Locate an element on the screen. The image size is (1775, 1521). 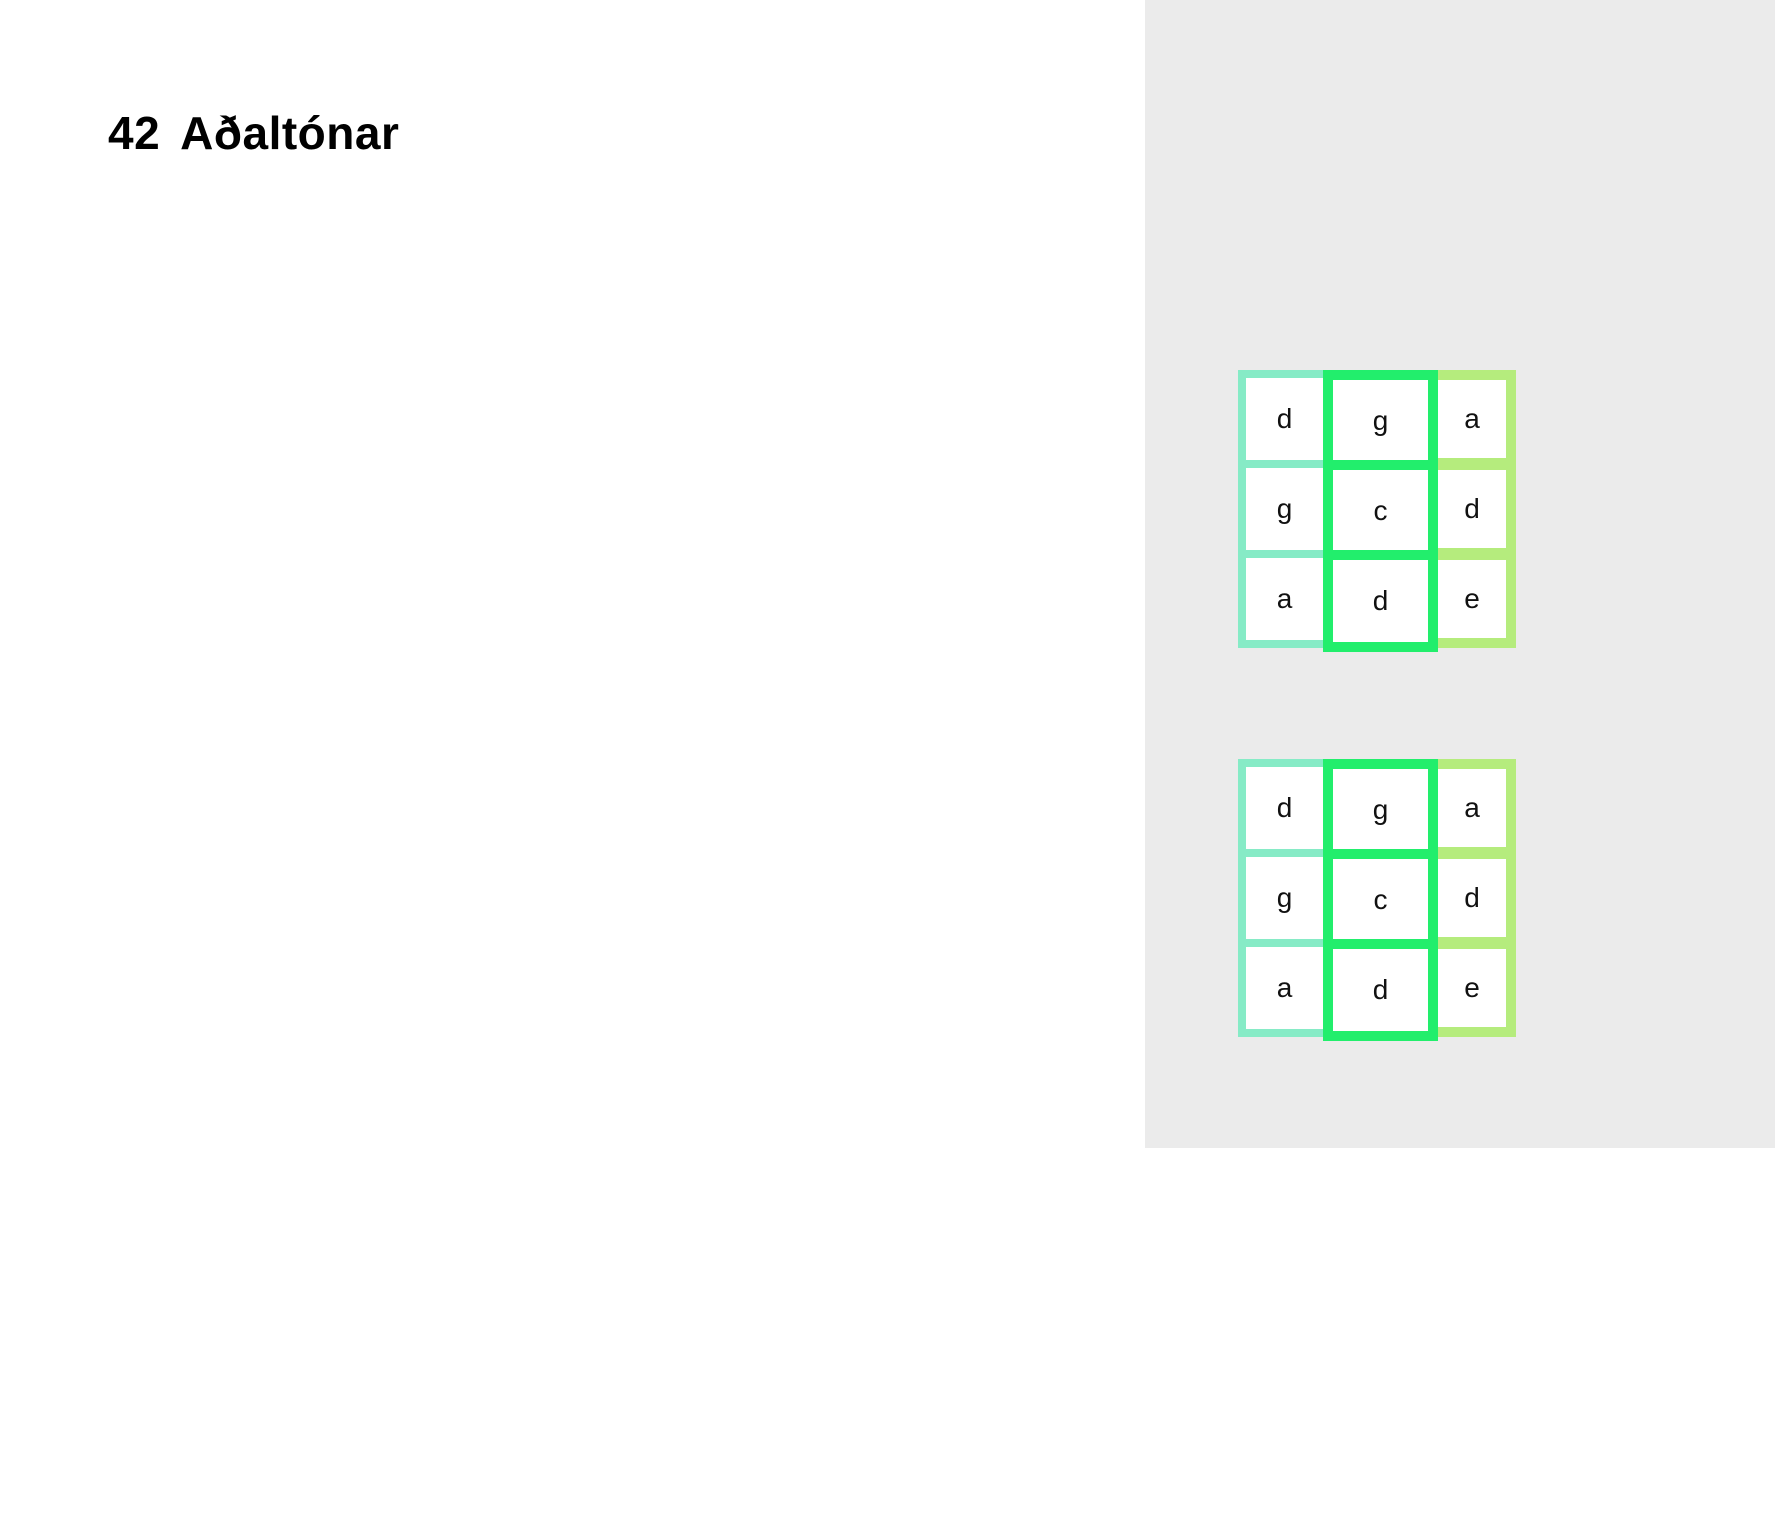
title-text: Aðaltónar is located at coordinates (290, 133).